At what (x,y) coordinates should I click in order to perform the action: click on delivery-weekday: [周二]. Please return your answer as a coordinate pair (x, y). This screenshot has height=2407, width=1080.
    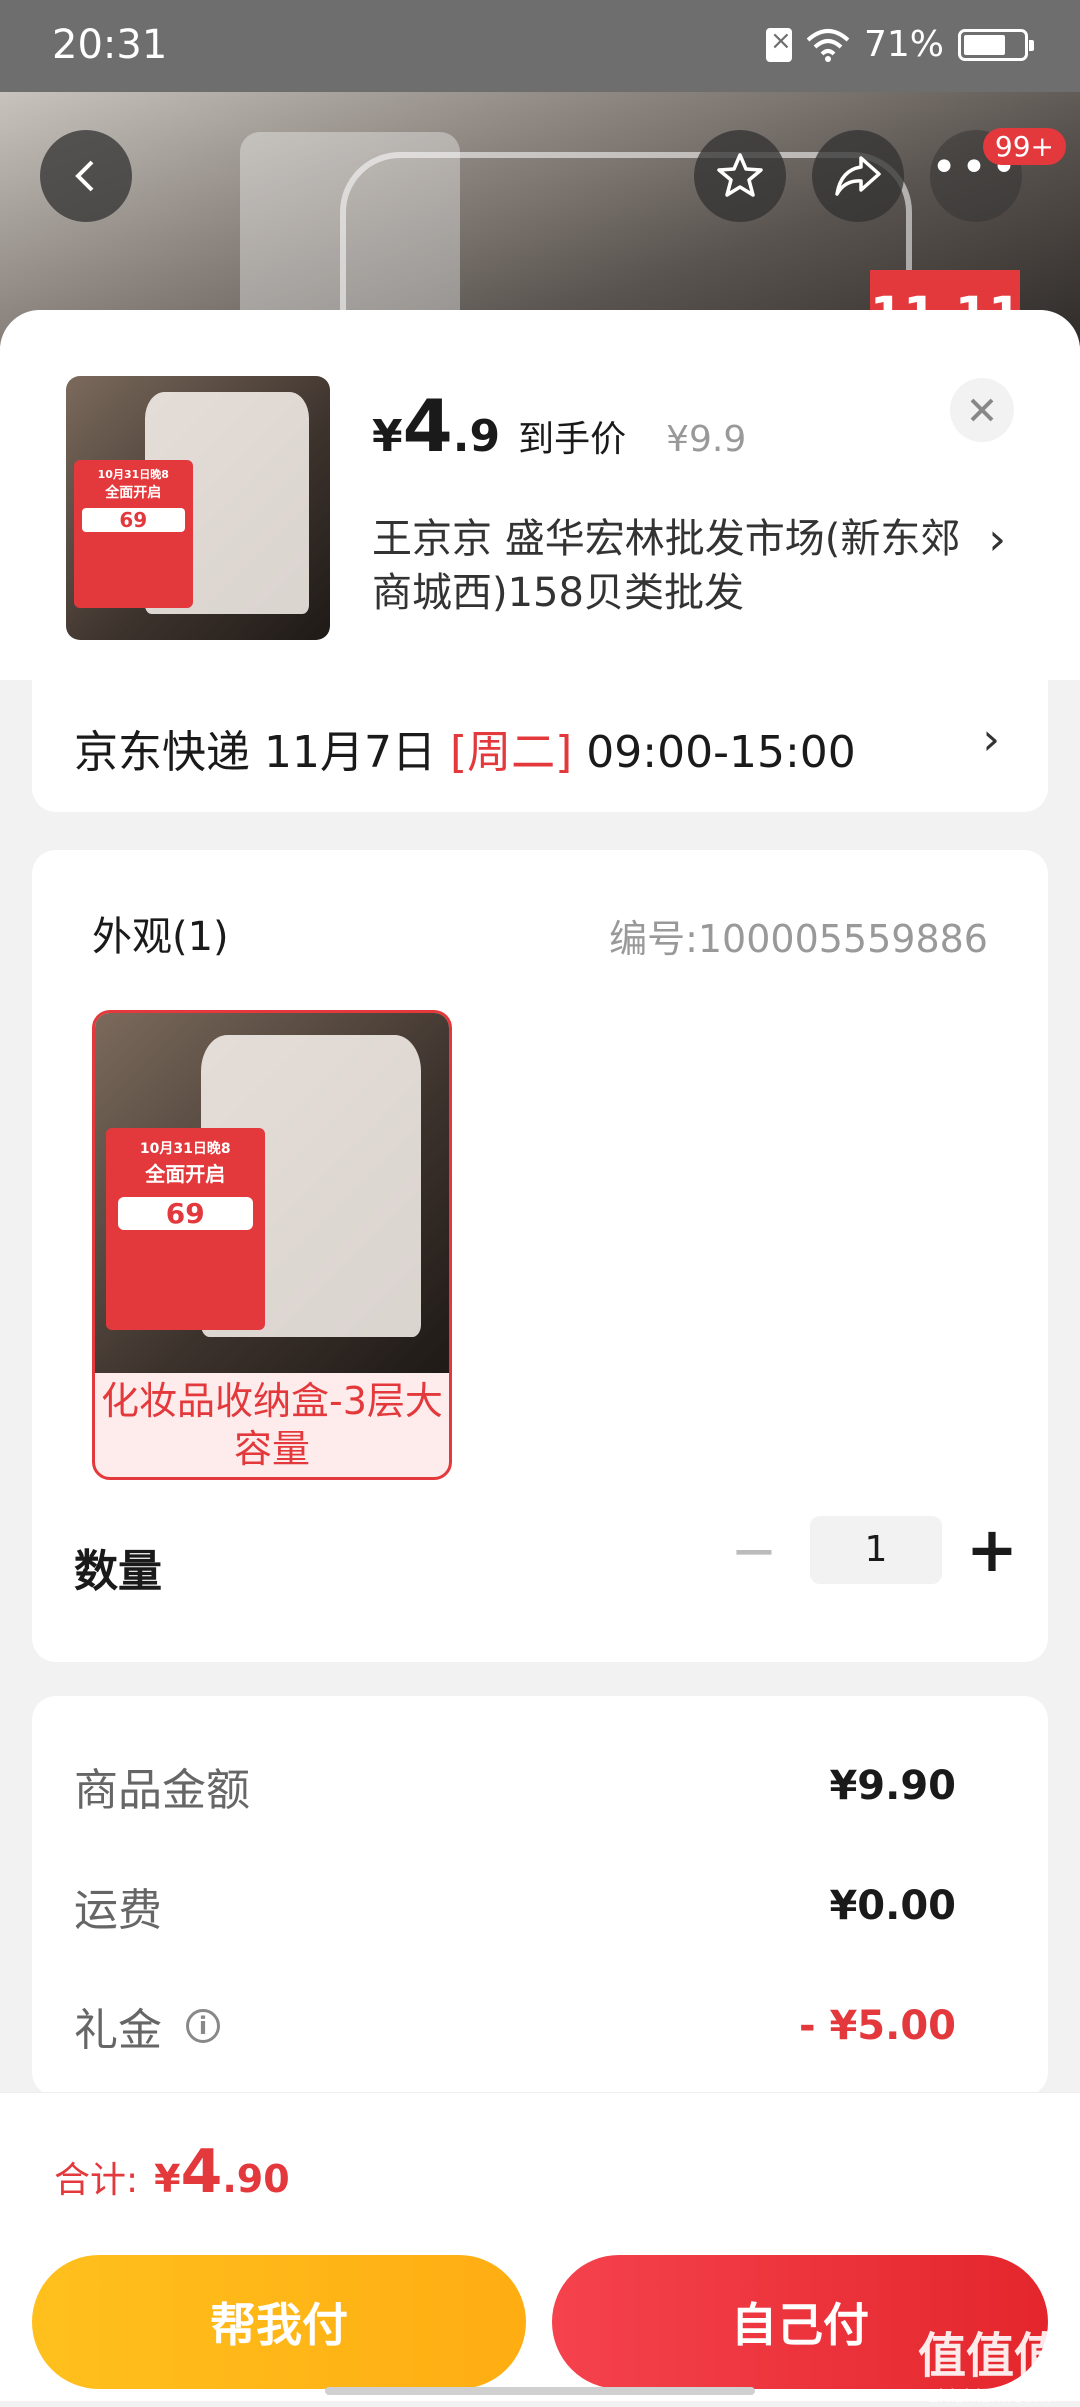
    Looking at the image, I should click on (511, 752).